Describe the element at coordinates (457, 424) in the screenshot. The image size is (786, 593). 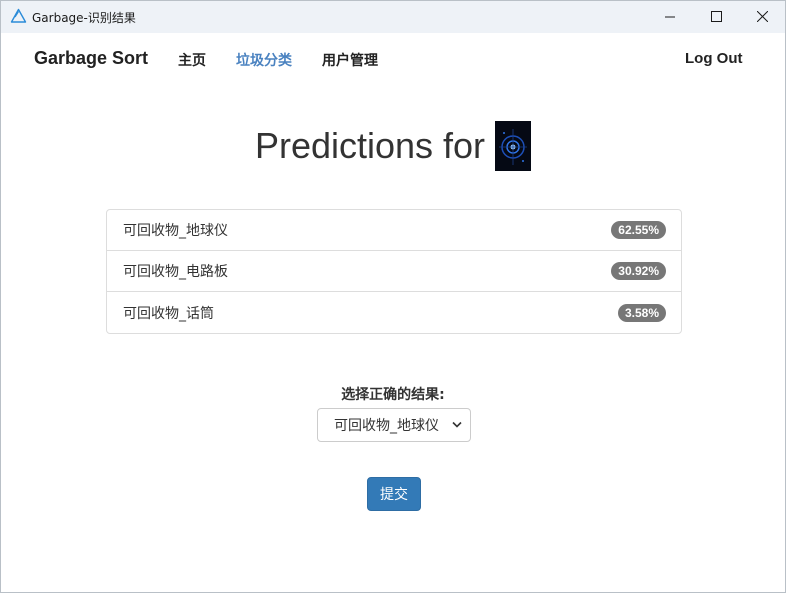
I see `chevron-down-icon` at that location.